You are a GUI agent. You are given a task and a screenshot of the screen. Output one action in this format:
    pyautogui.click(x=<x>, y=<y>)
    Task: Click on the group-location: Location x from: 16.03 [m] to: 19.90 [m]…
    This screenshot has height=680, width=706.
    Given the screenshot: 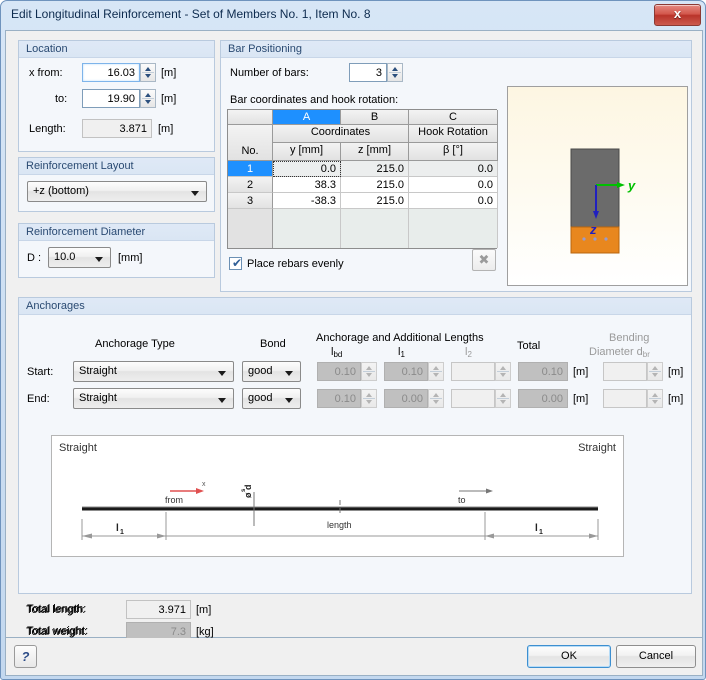 What is the action you would take?
    pyautogui.click(x=116, y=96)
    